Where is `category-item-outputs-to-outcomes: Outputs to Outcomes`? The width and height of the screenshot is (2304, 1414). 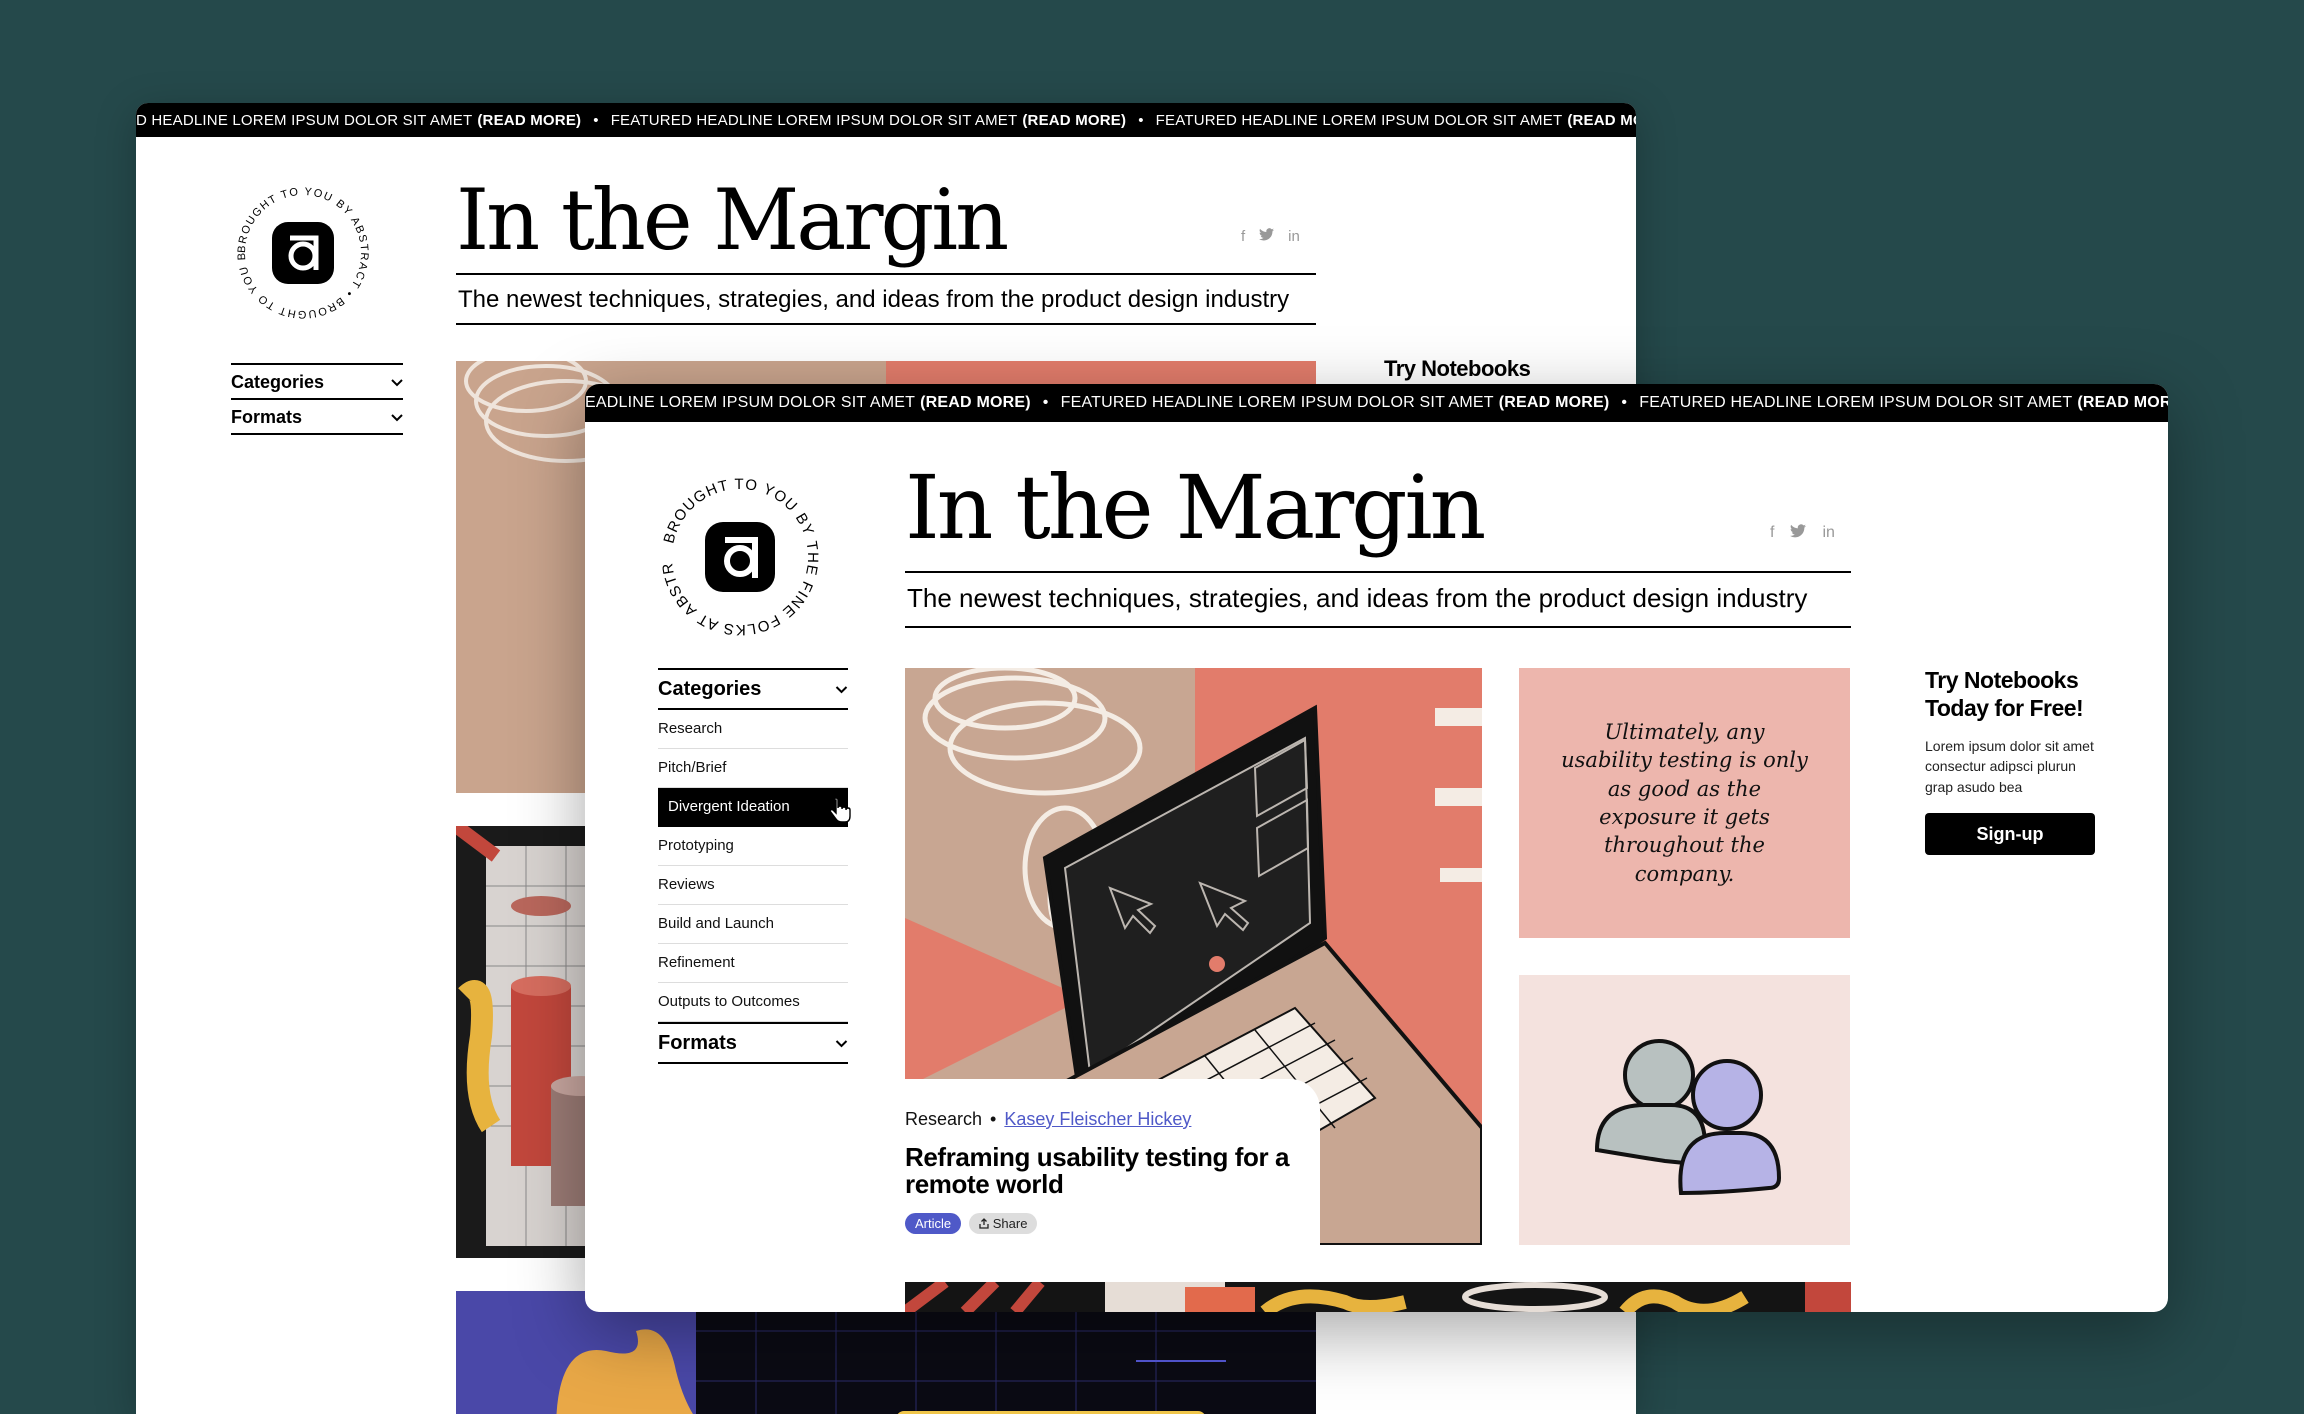
category-item-outputs-to-outcomes: Outputs to Outcomes is located at coordinates (753, 1002).